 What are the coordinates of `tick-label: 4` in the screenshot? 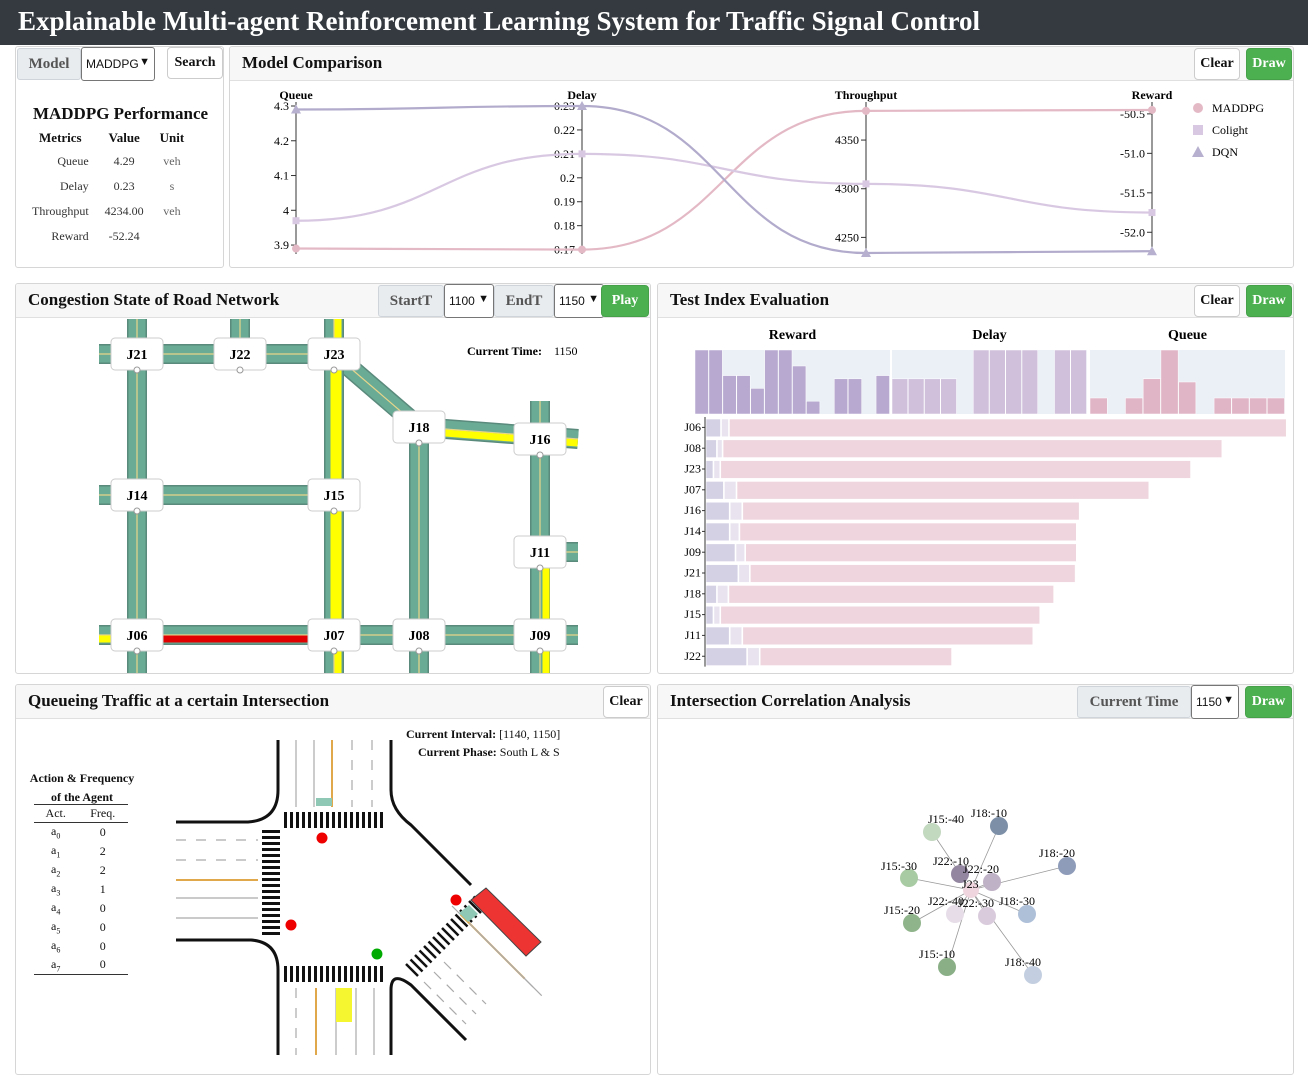 It's located at (286, 210).